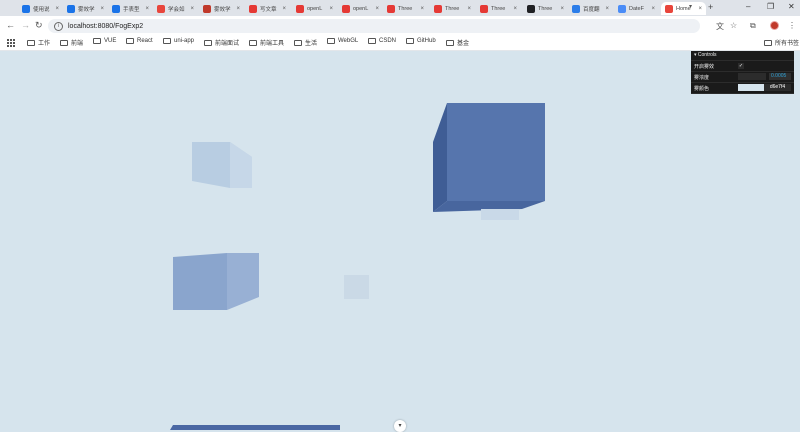 The height and width of the screenshot is (432, 800). Describe the element at coordinates (267, 8) in the screenshot. I see `browser-tab: 写文章 ×` at that location.